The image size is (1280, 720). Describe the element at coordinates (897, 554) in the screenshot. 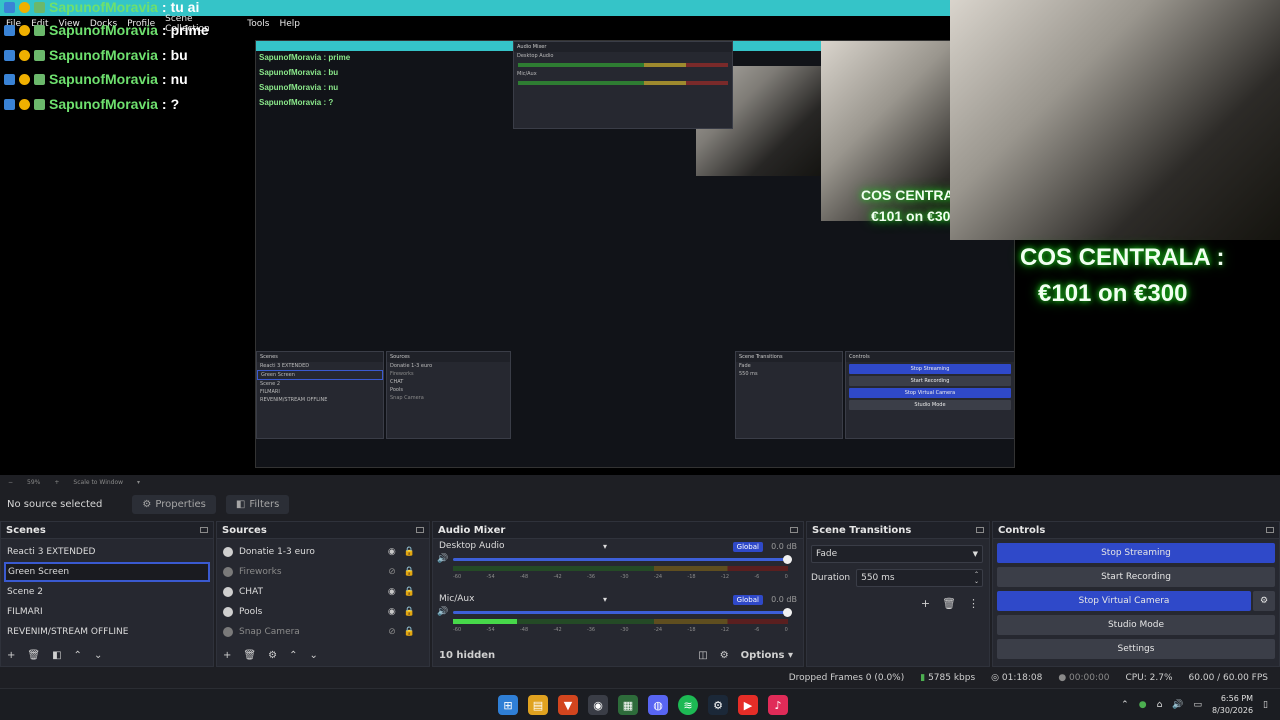

I see `transition-select: Fade ▼` at that location.